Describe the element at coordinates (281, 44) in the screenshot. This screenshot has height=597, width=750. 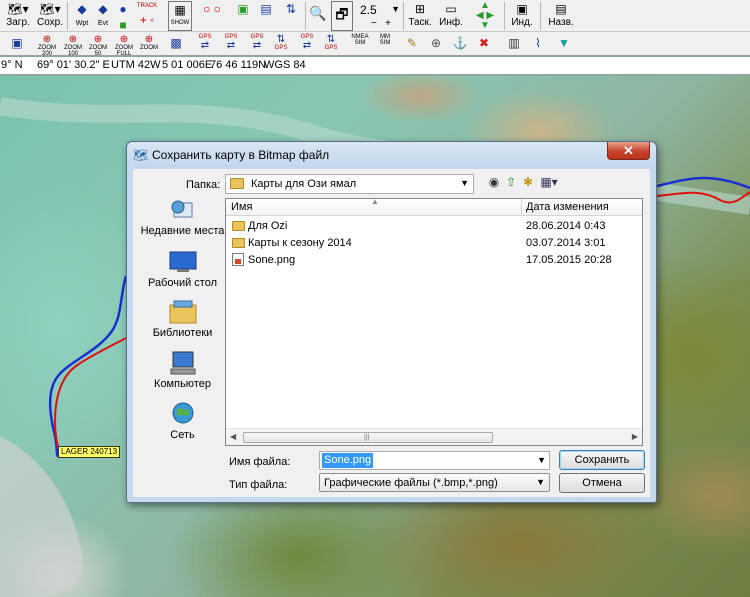
I see `gps-button-4: ⇅ GPS` at that location.